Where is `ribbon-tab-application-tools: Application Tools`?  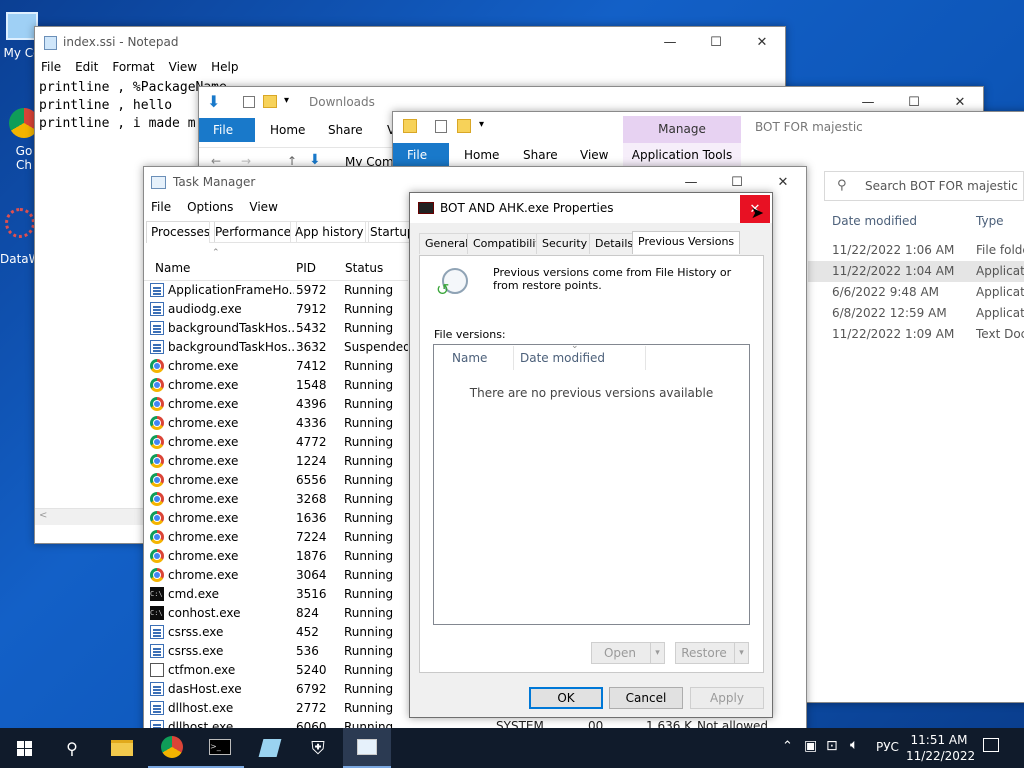 ribbon-tab-application-tools: Application Tools is located at coordinates (682, 155).